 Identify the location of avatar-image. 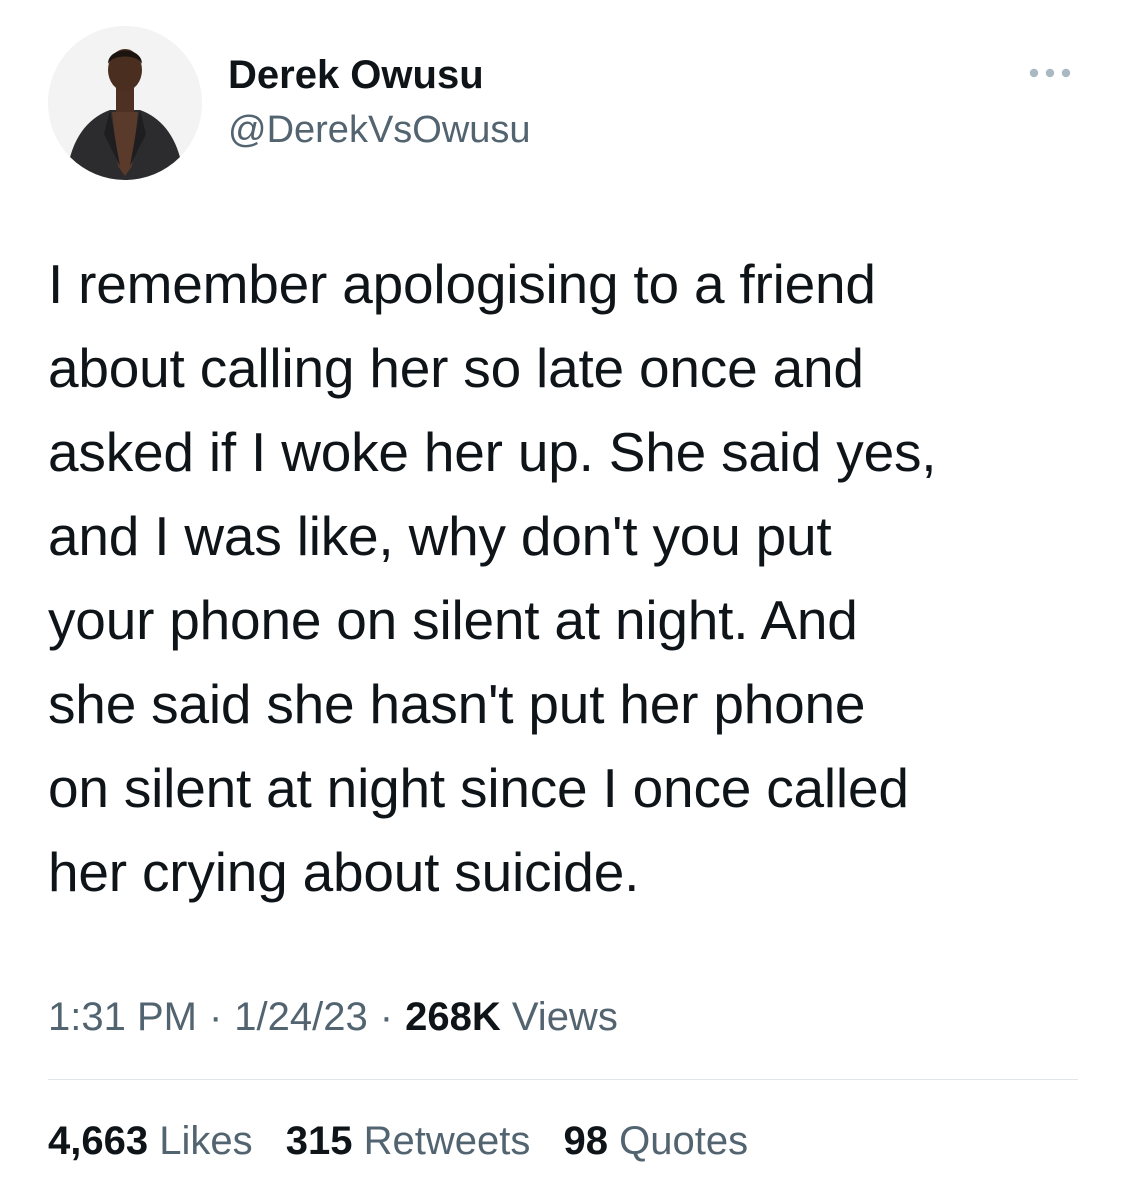
(125, 103).